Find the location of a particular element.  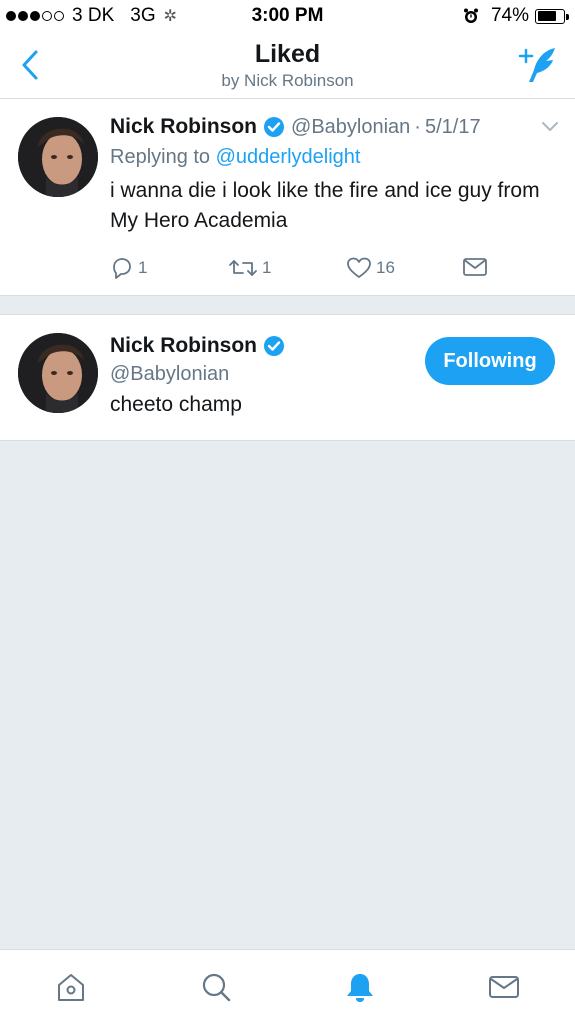

user-bio: cheeto champ is located at coordinates (176, 404).